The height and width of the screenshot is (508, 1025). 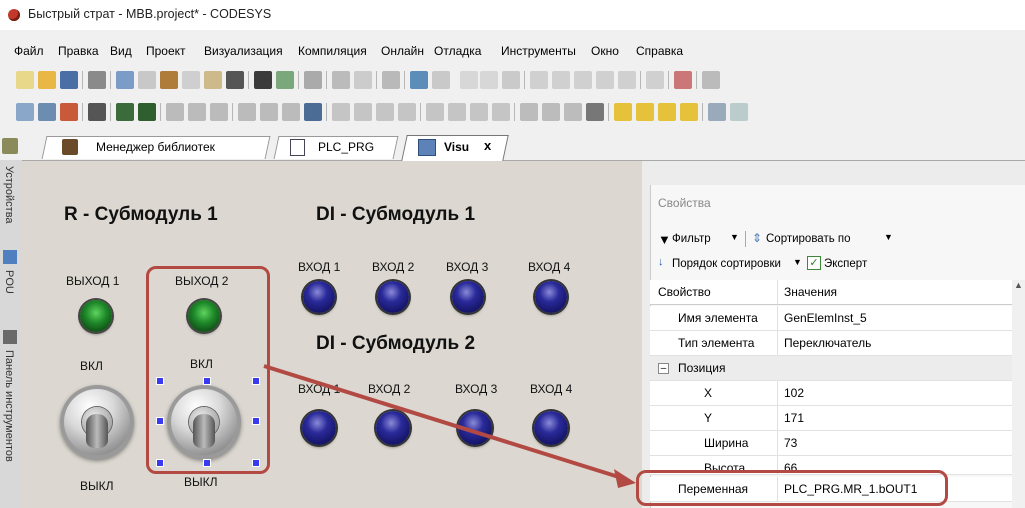 I want to click on annotation-arrow, so click(x=449, y=426).